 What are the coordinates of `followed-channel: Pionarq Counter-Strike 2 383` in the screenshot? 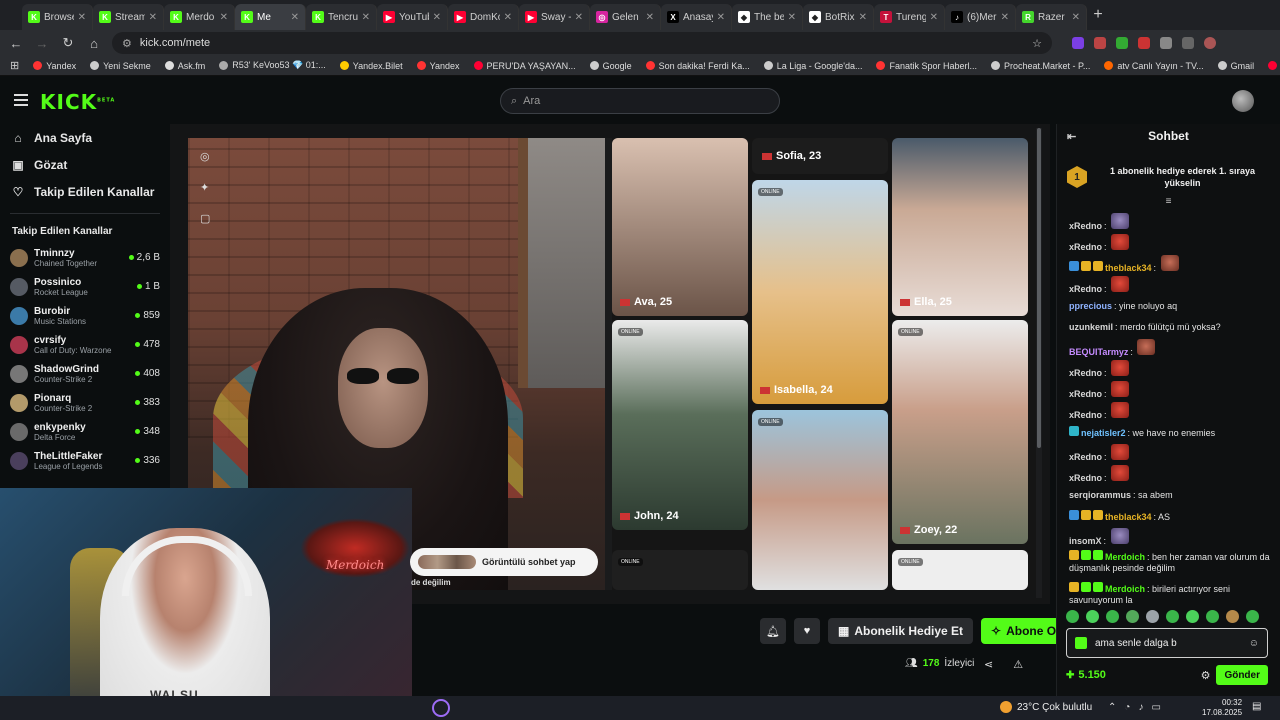 It's located at (85, 402).